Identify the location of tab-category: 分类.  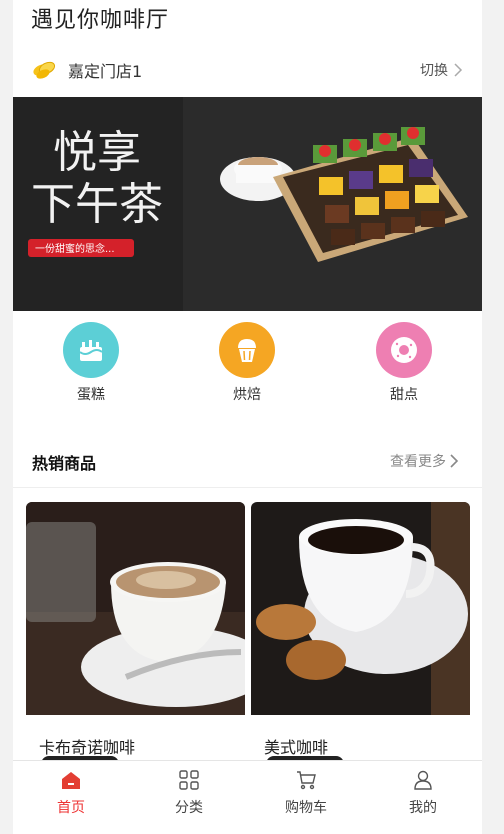
(189, 793).